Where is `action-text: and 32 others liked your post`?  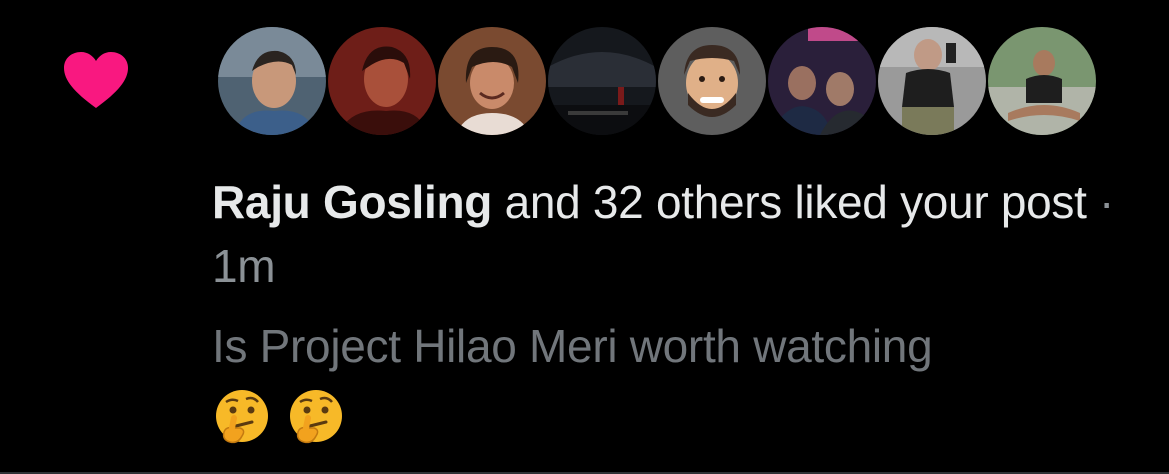
action-text: and 32 others liked your post is located at coordinates (789, 202).